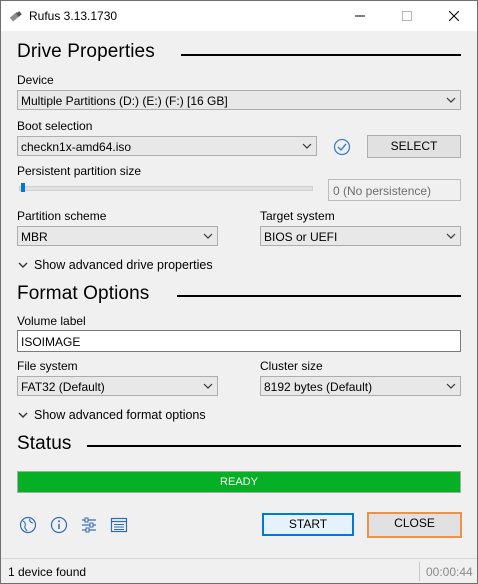  I want to click on verify-checkmark-icon, so click(342, 147).